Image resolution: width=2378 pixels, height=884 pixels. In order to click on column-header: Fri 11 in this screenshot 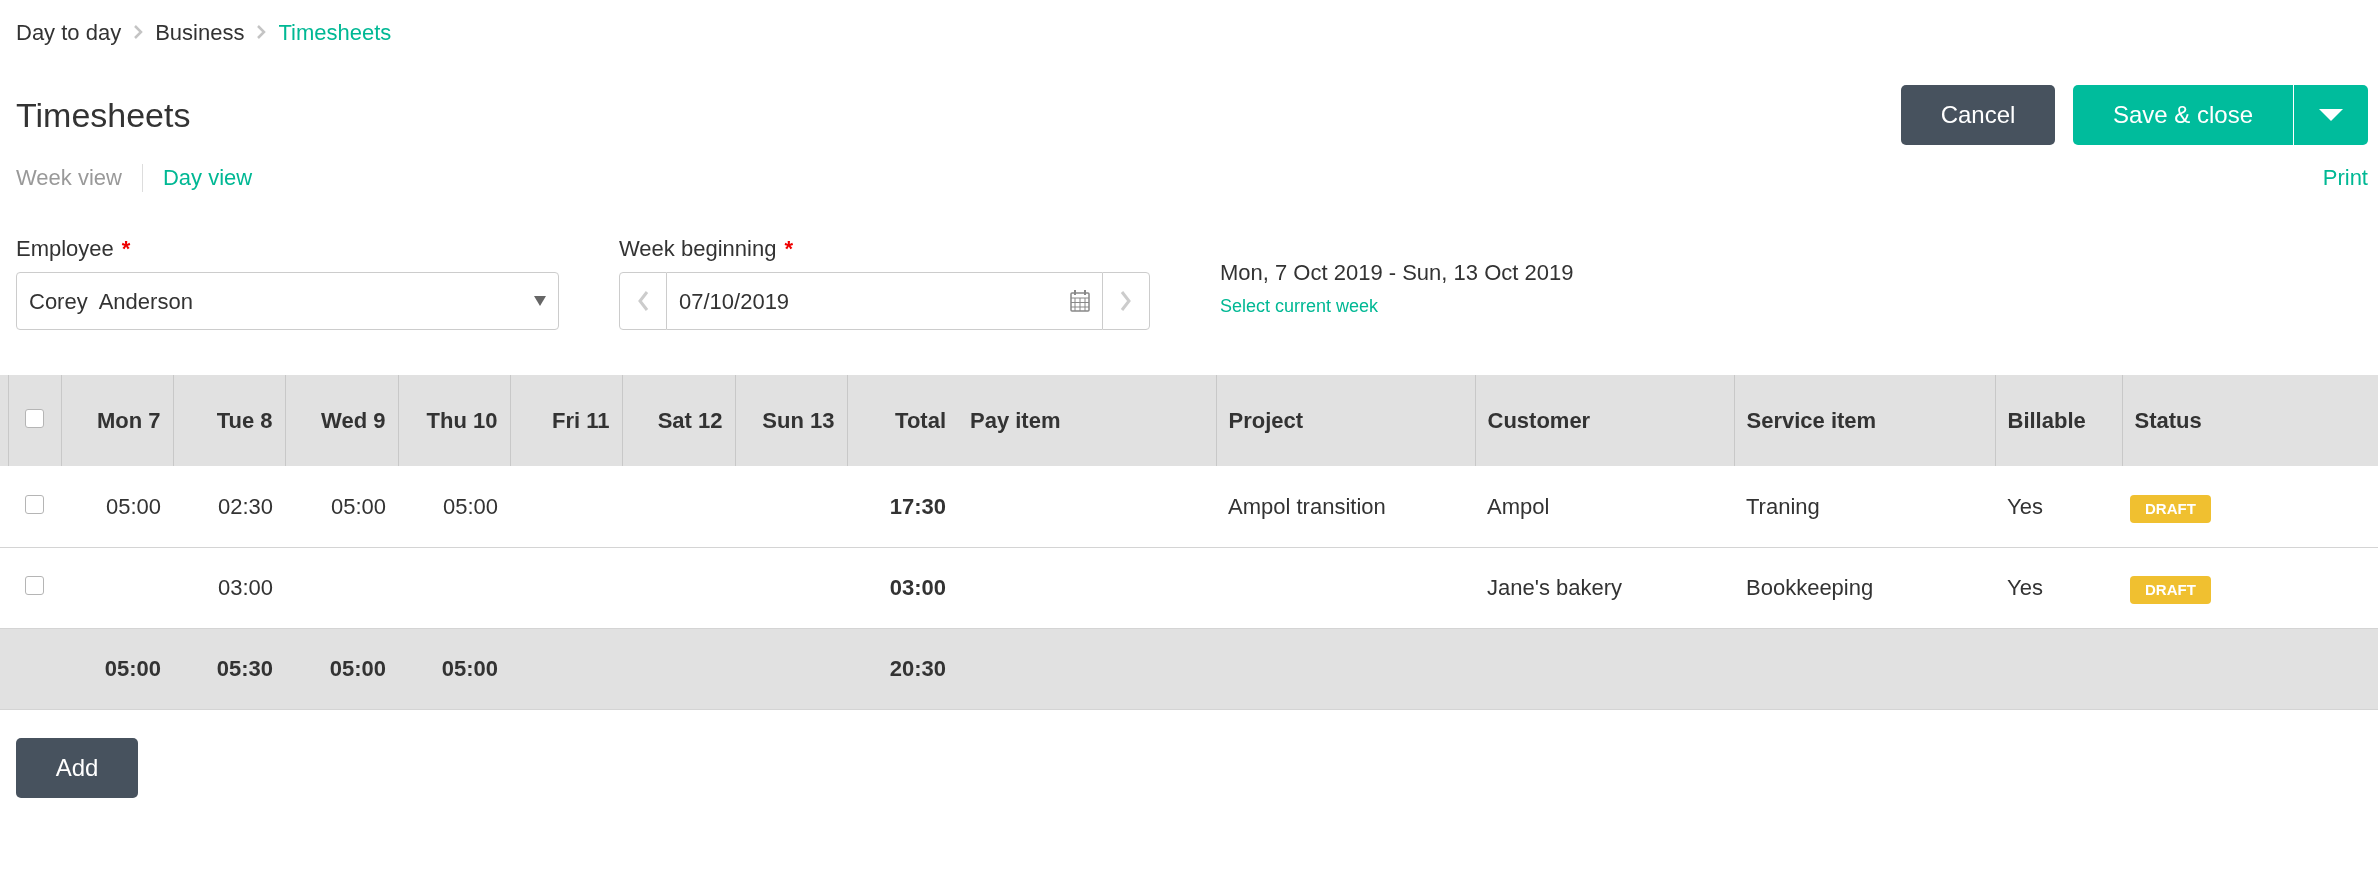, I will do `click(566, 420)`.